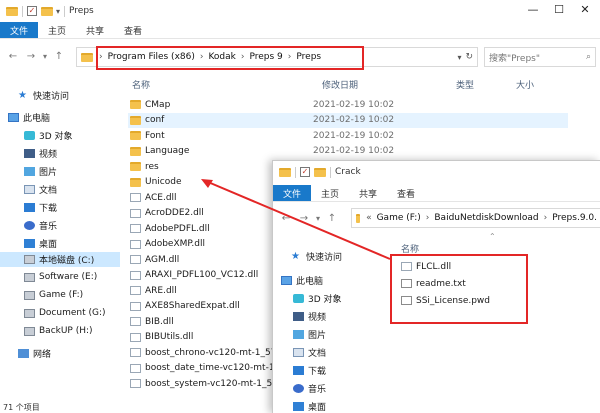 The image size is (600, 413). Describe the element at coordinates (317, 317) in the screenshot. I see `sidebar-item-label: 视频` at that location.